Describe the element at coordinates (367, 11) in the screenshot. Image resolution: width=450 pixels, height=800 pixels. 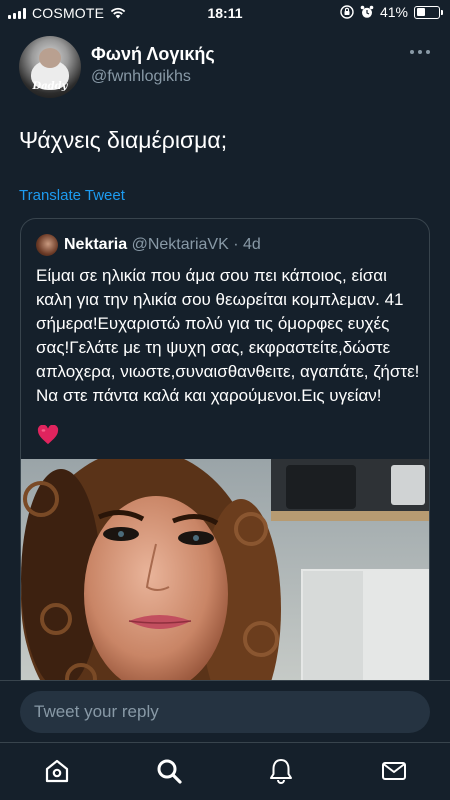
I see `alarm-icon` at that location.